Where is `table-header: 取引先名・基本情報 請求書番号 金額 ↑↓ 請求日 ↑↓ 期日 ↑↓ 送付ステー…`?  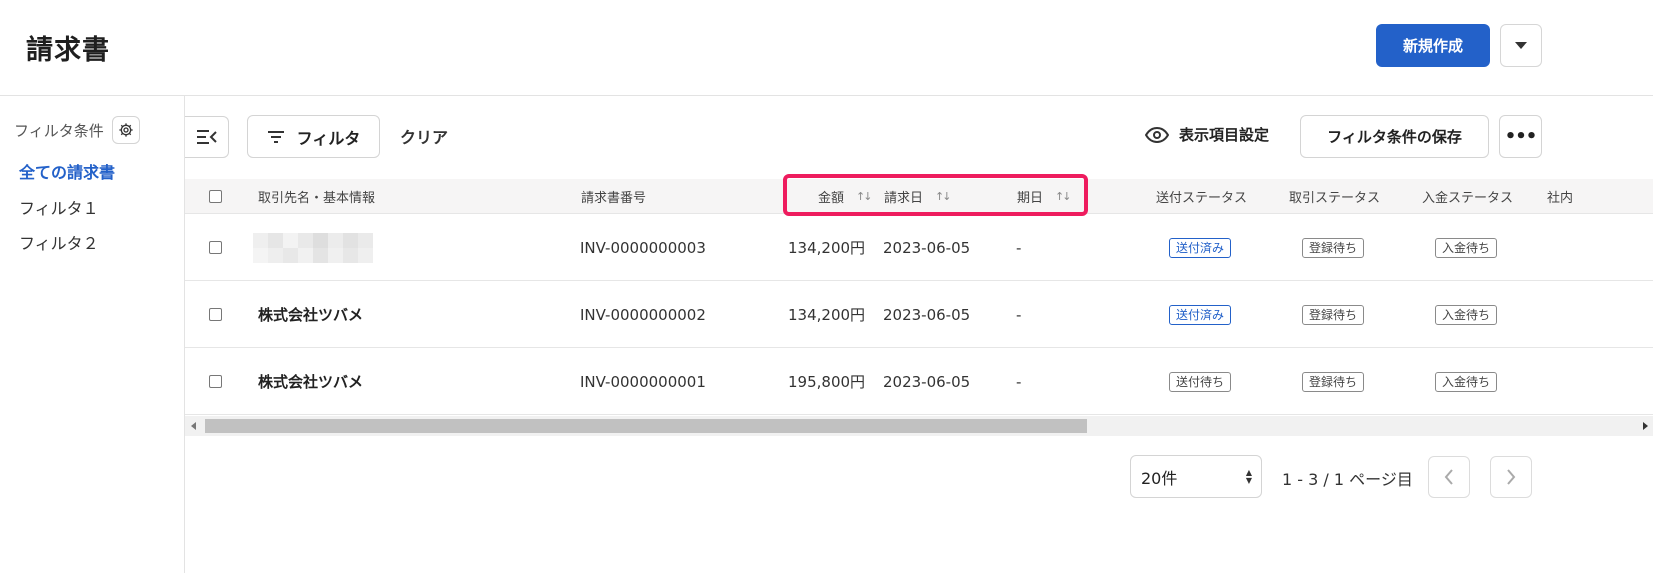 table-header: 取引先名・基本情報 請求書番号 金額 ↑↓ 請求日 ↑↓ 期日 ↑↓ 送付ステー… is located at coordinates (919, 196).